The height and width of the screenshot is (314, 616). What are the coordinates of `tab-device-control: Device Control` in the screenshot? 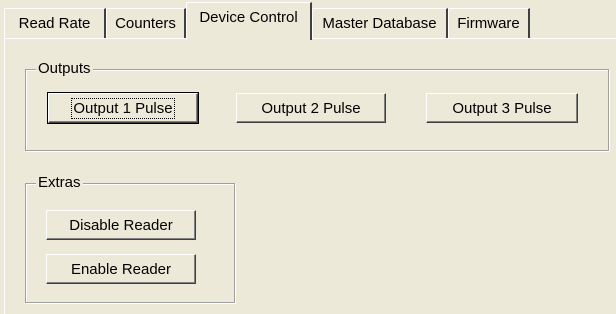 It's located at (249, 21).